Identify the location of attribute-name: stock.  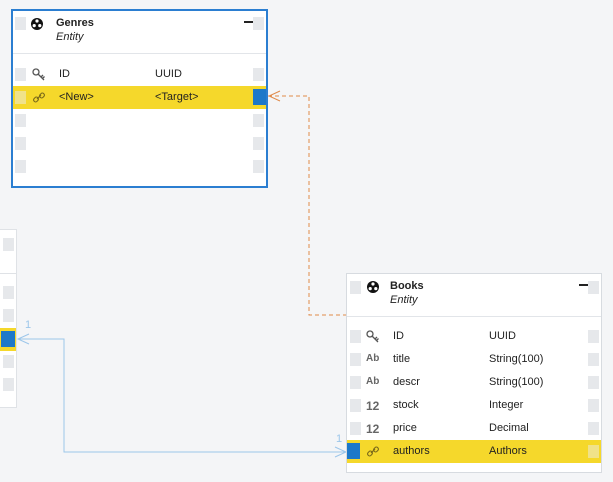
(406, 405).